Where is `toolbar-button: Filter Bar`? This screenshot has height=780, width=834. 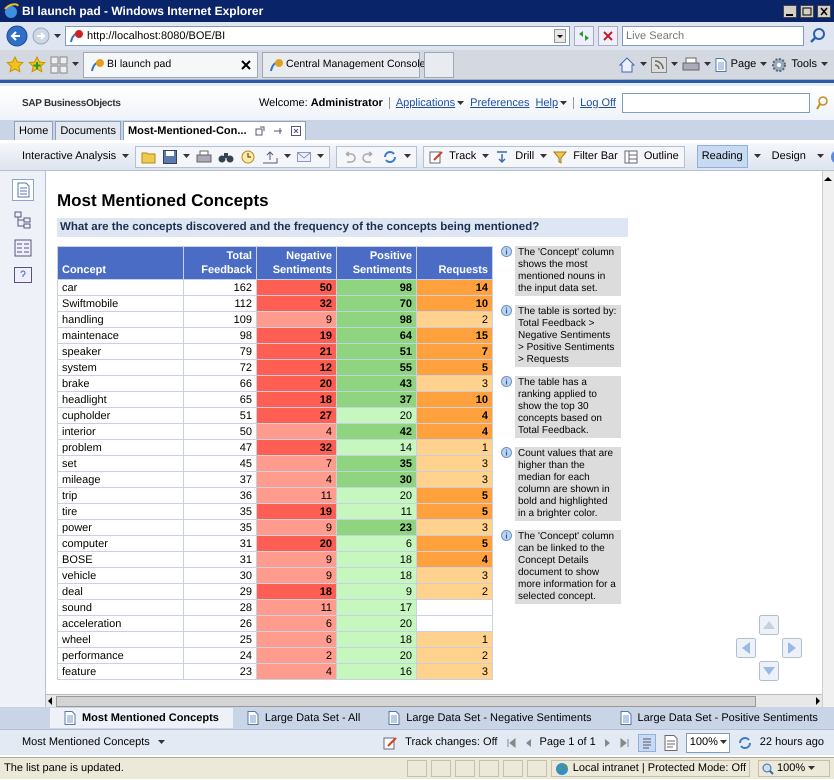
toolbar-button: Filter Bar is located at coordinates (595, 156).